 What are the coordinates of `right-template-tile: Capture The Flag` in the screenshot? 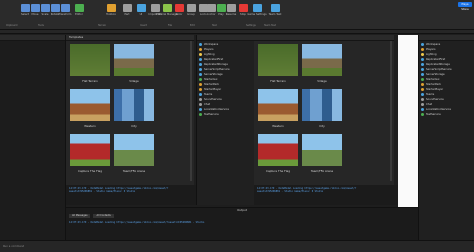 It's located at (278, 153).